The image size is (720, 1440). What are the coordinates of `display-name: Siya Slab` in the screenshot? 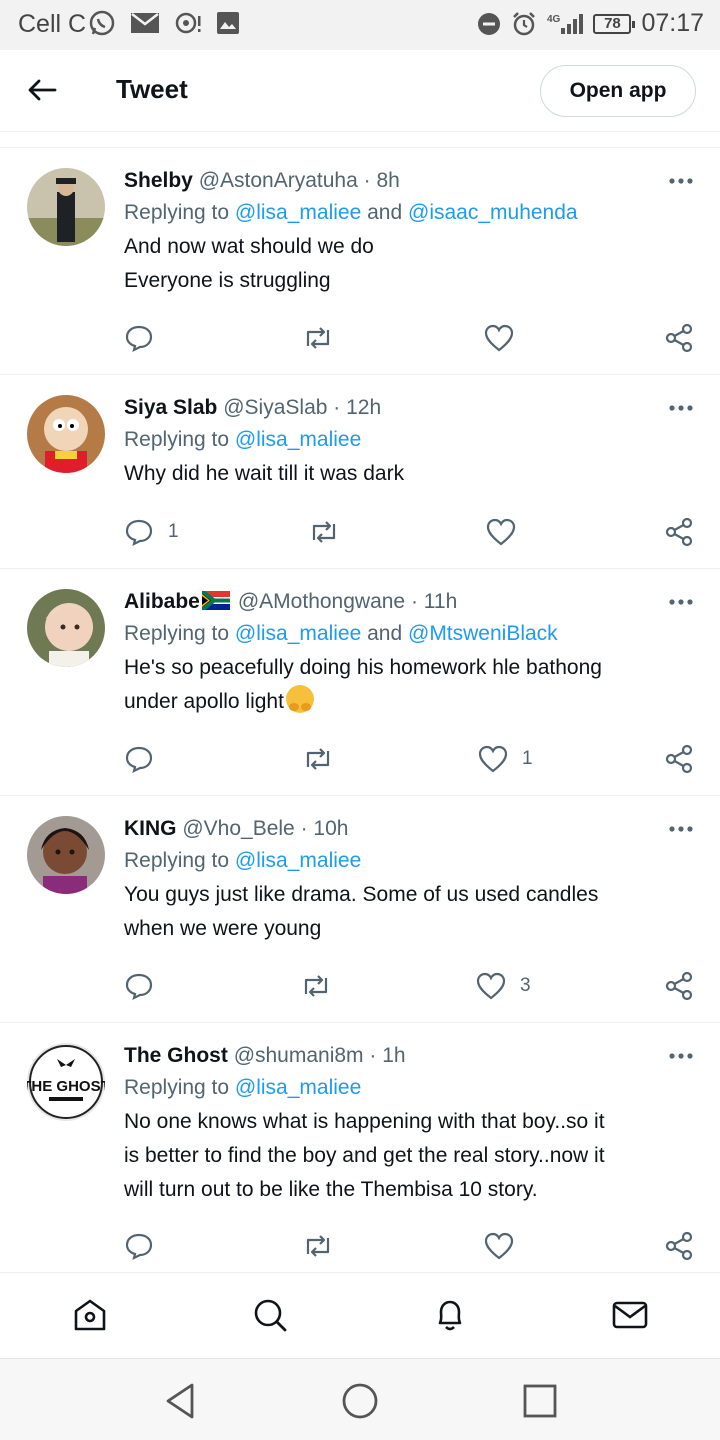 It's located at (170, 407).